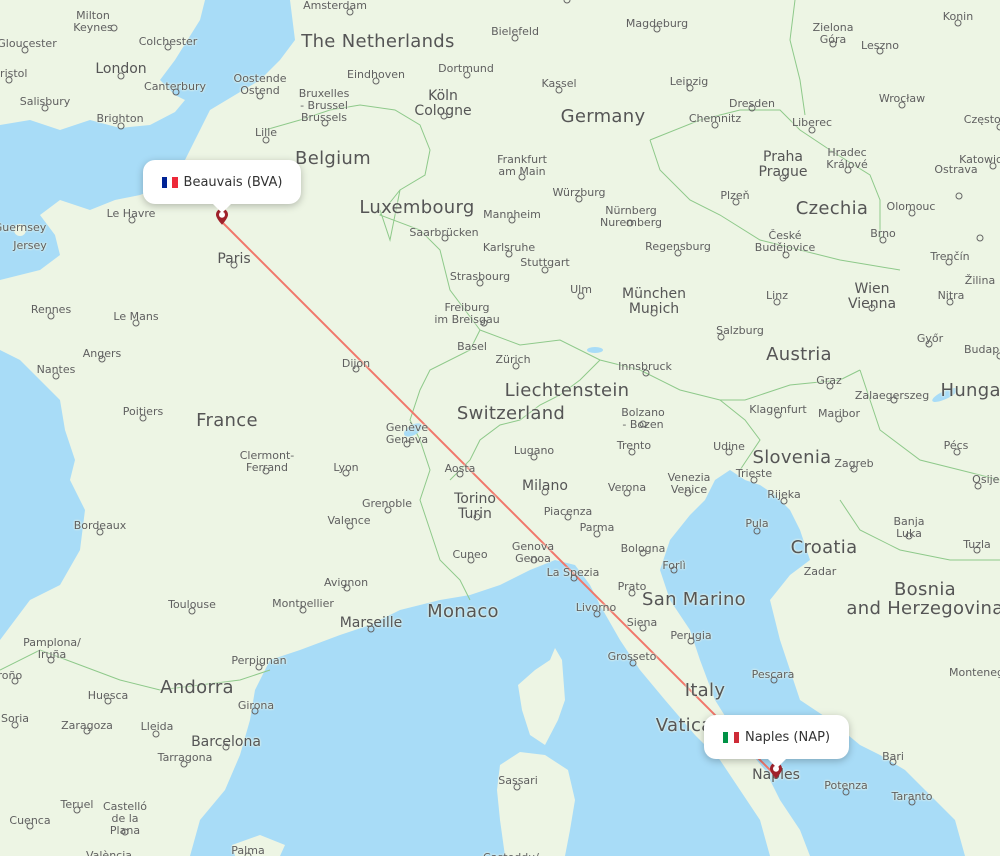  What do you see at coordinates (974, 672) in the screenshot?
I see `city-label: Montenegro` at bounding box center [974, 672].